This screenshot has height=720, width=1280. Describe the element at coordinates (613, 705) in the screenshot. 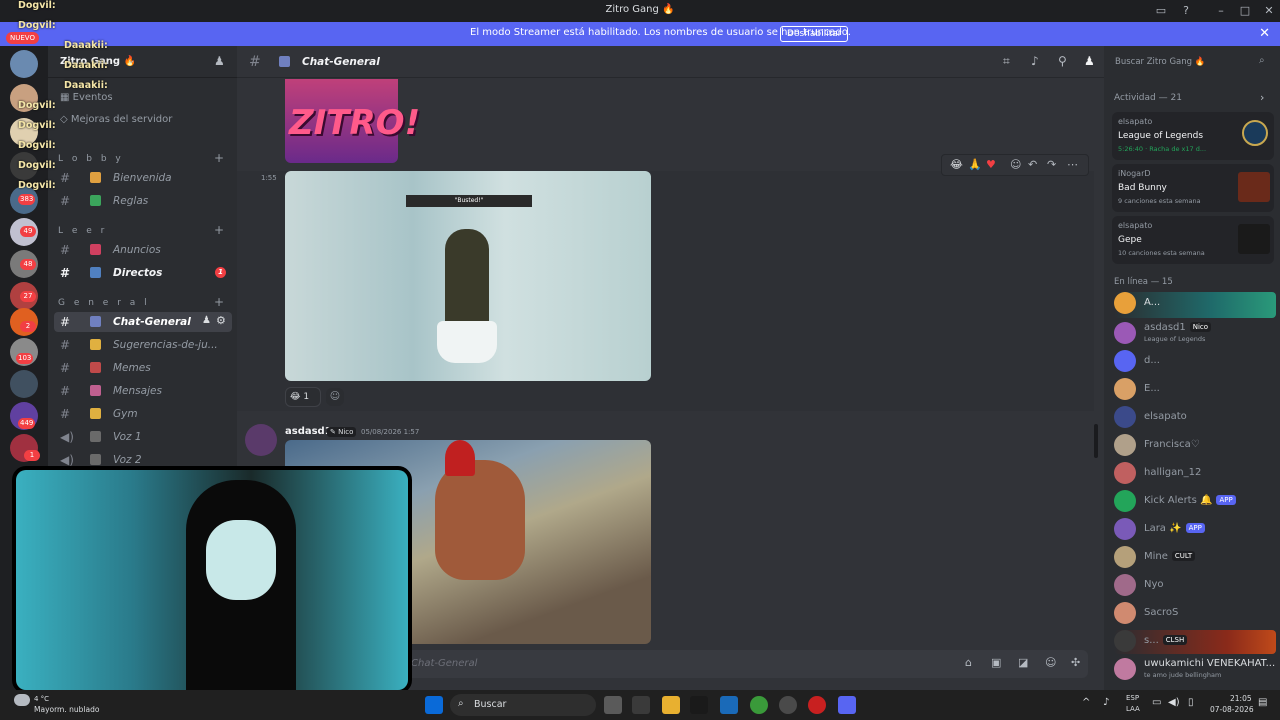

I see `task-view-icon` at that location.